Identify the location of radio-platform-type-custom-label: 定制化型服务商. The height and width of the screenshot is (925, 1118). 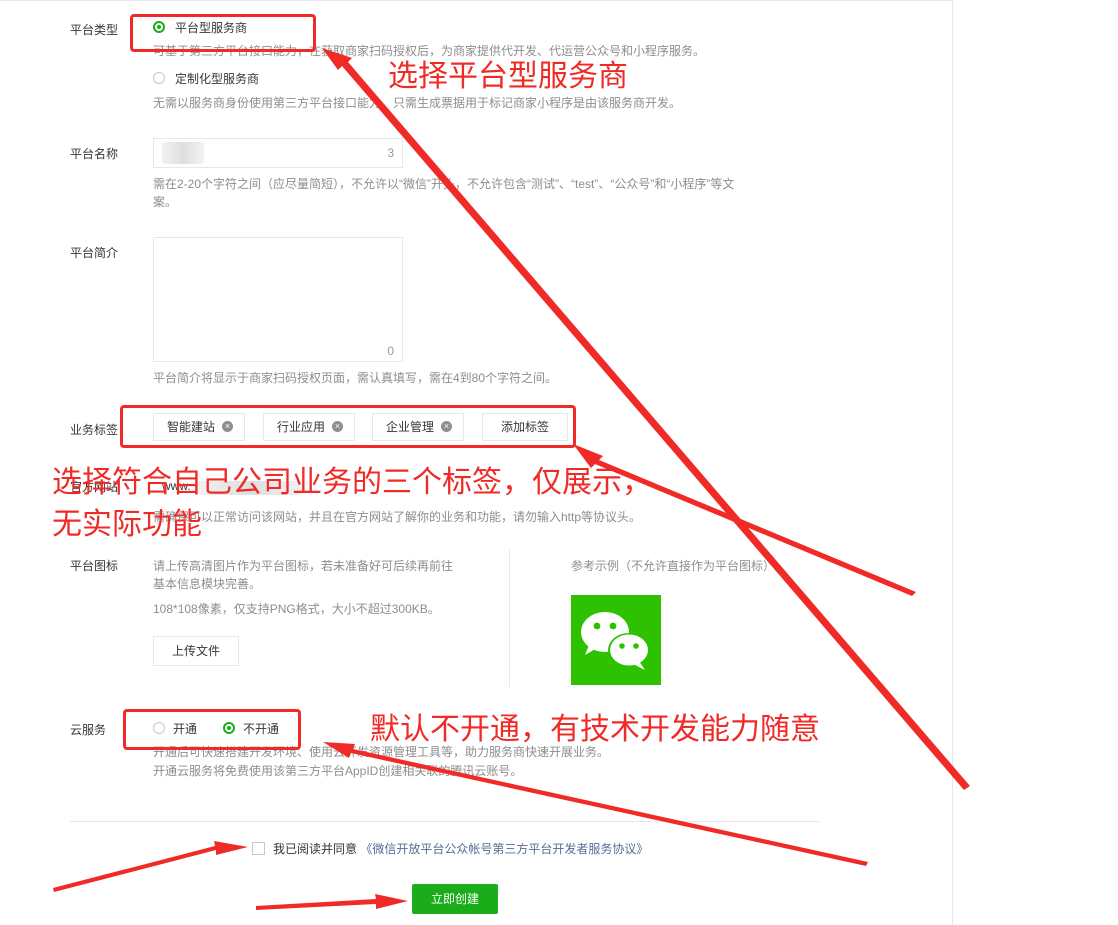
(217, 78).